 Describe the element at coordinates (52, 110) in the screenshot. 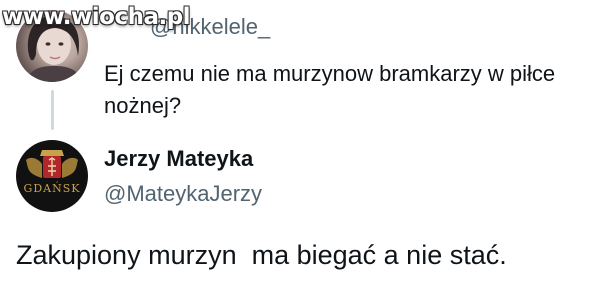

I see `thread-connector-line` at that location.